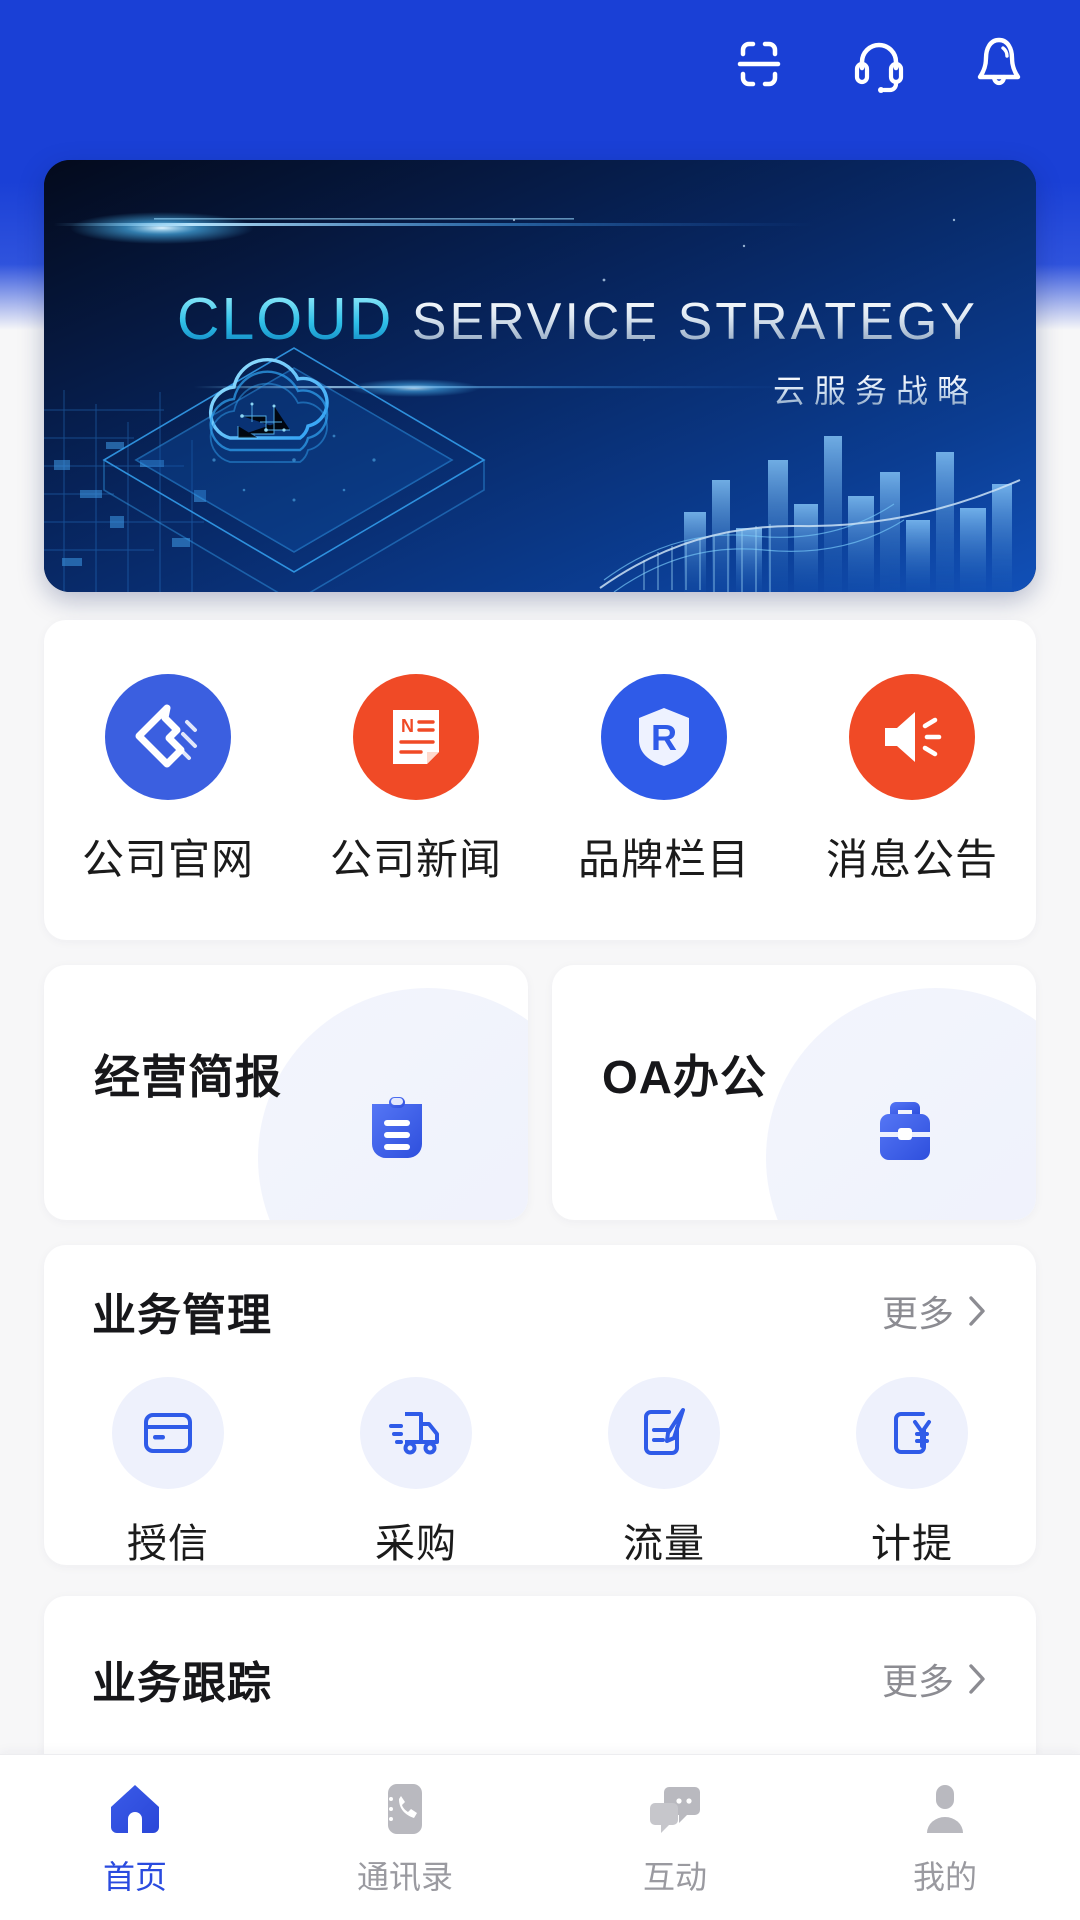  Describe the element at coordinates (905, 1129) in the screenshot. I see `briefcase-icon` at that location.